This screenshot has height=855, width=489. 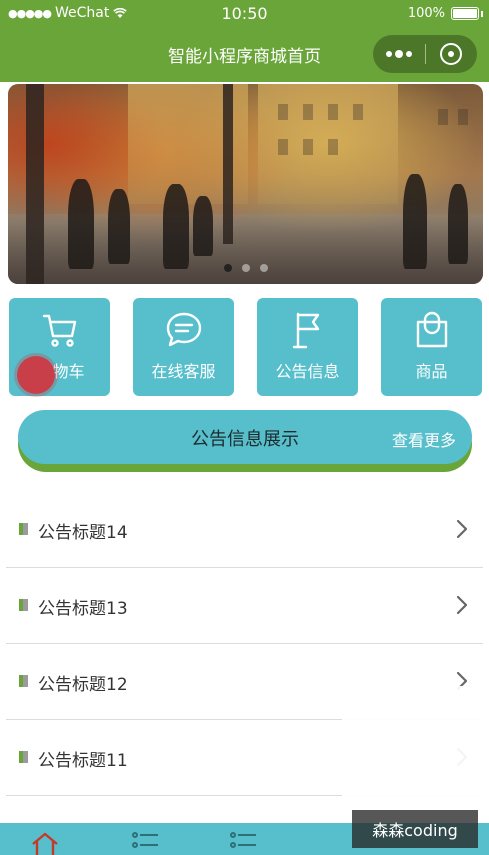 I want to click on close-mini-program-button, so click(x=451, y=54).